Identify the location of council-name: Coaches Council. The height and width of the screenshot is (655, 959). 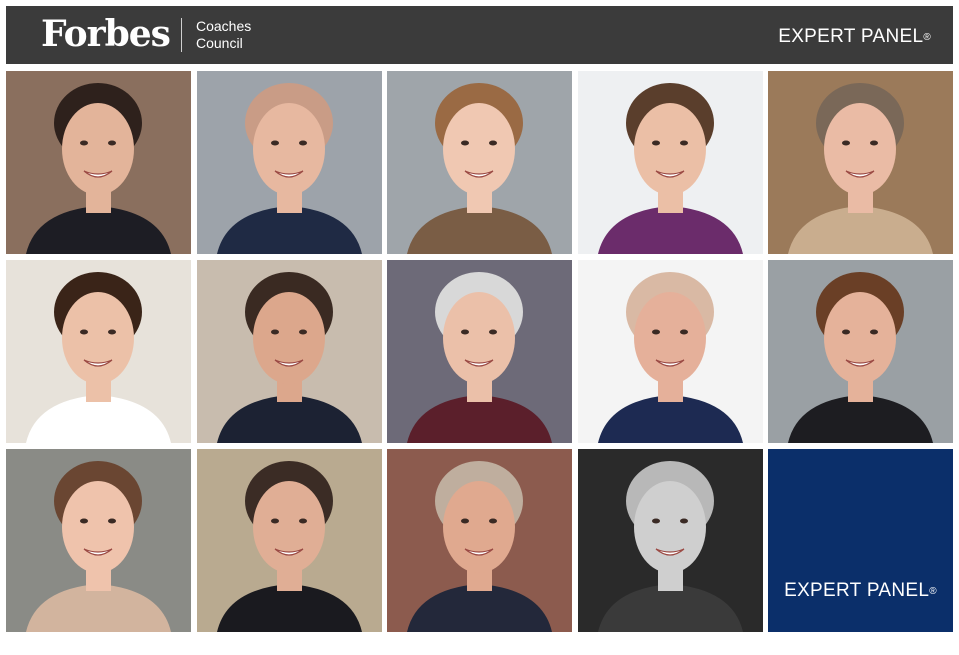
(223, 35).